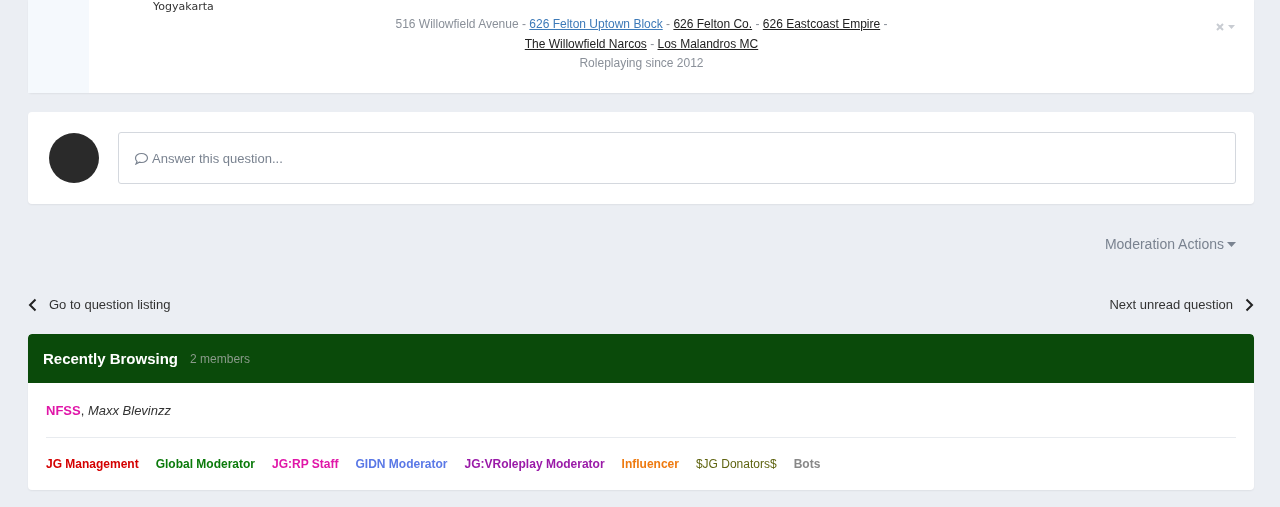 This screenshot has height=507, width=1280. I want to click on signature-line: Roleplaying since 2012, so click(641, 63).